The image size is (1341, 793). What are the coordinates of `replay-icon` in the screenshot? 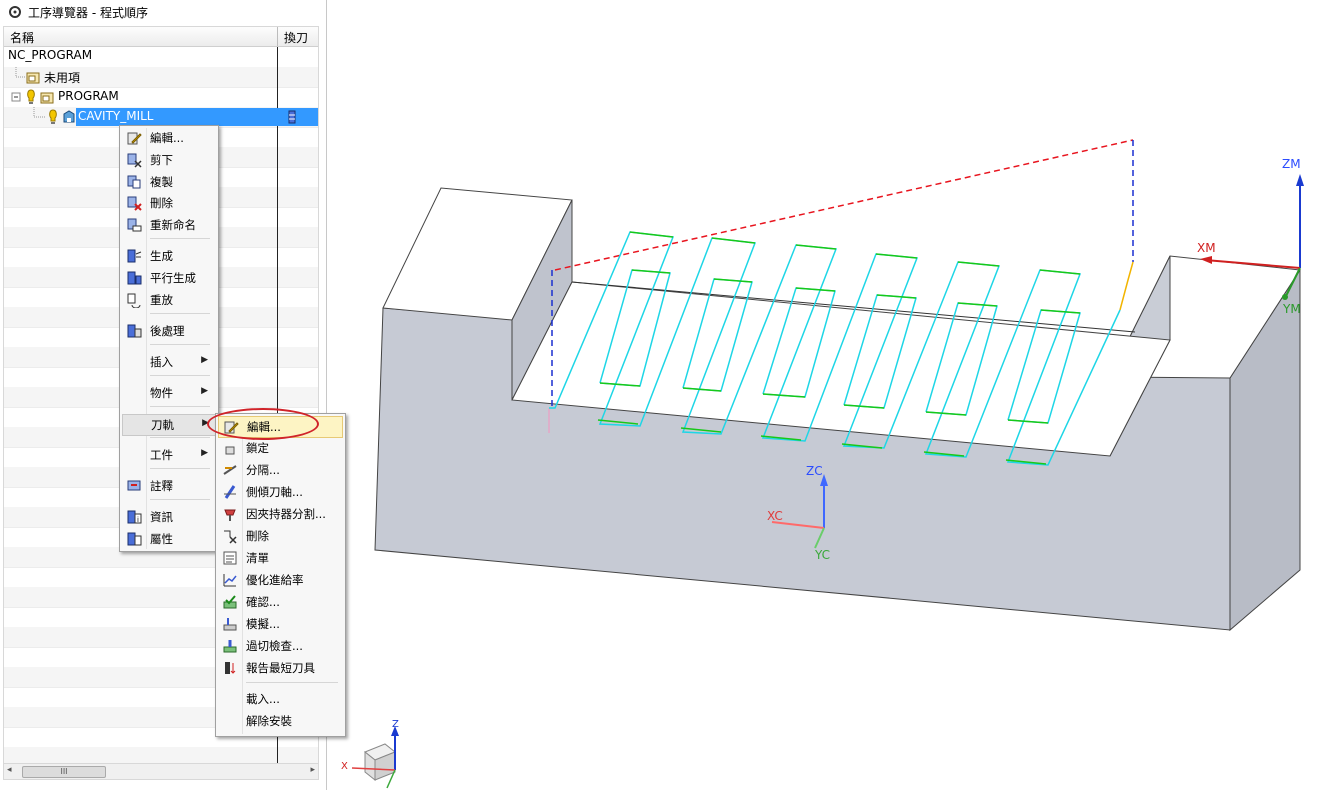 It's located at (134, 300).